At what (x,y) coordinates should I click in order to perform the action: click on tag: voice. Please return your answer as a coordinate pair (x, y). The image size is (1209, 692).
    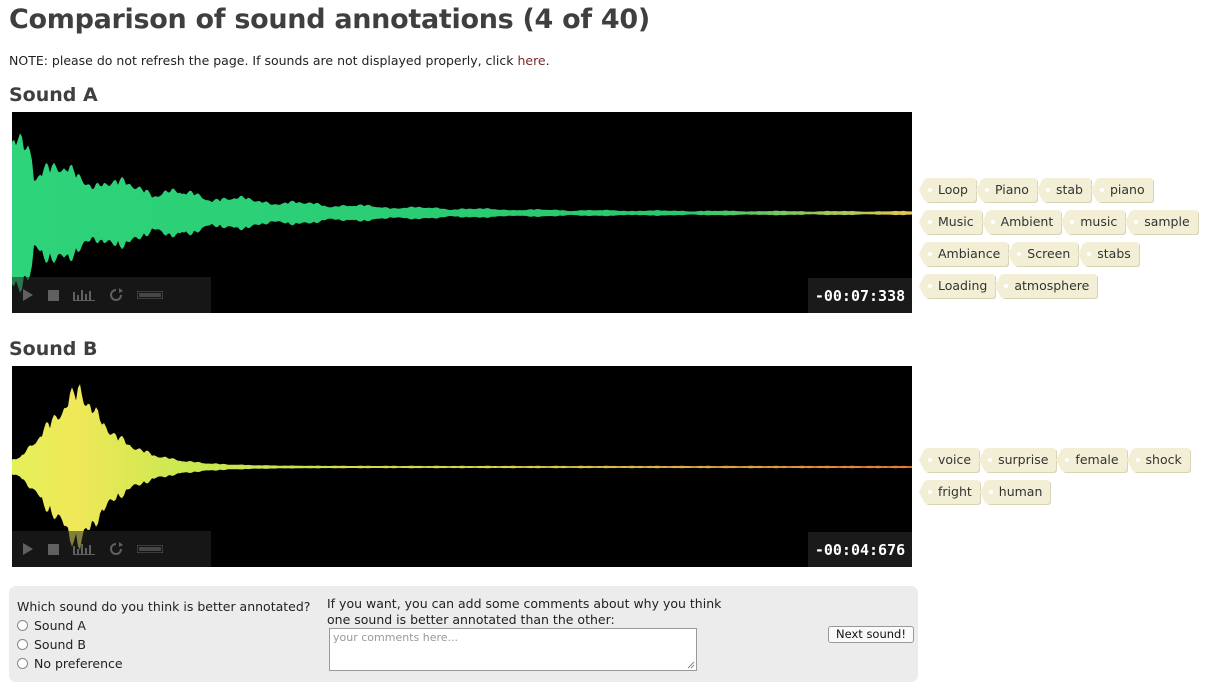
    Looking at the image, I should click on (949, 460).